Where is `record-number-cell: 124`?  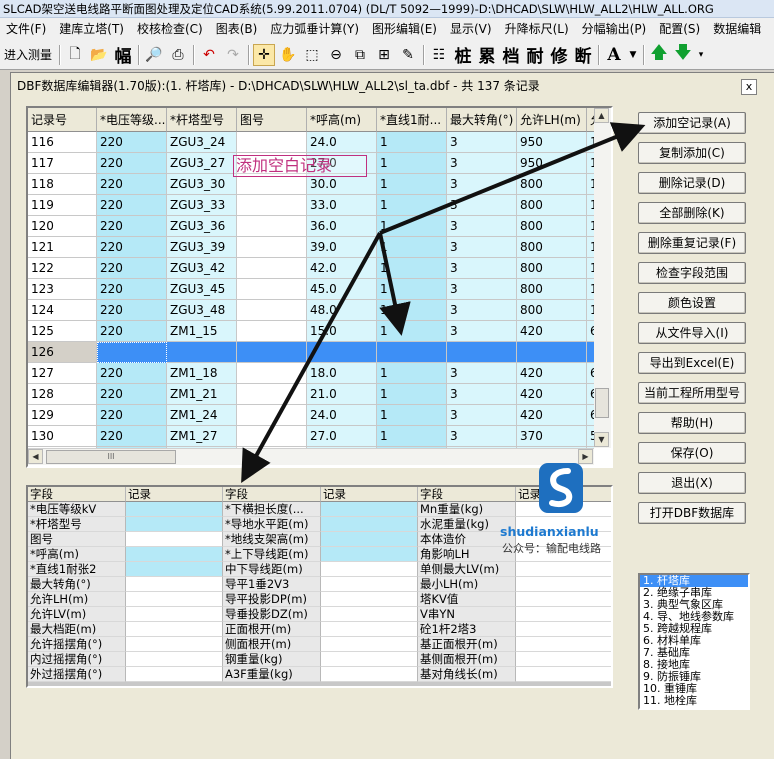 record-number-cell: 124 is located at coordinates (62, 310).